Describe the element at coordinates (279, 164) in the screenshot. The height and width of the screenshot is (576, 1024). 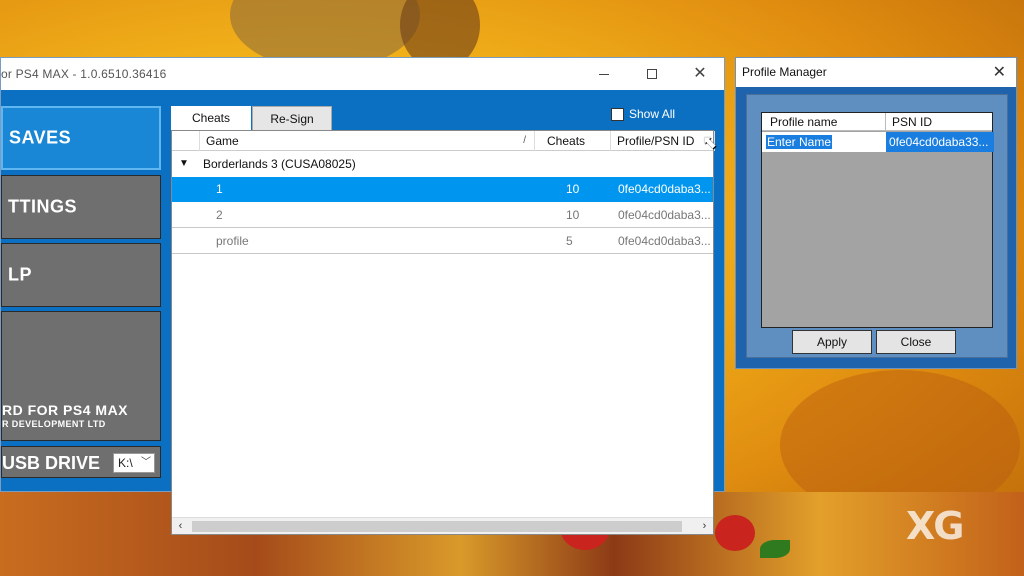
I see `group-name: Borderlands 3 (CUSA08025)` at that location.